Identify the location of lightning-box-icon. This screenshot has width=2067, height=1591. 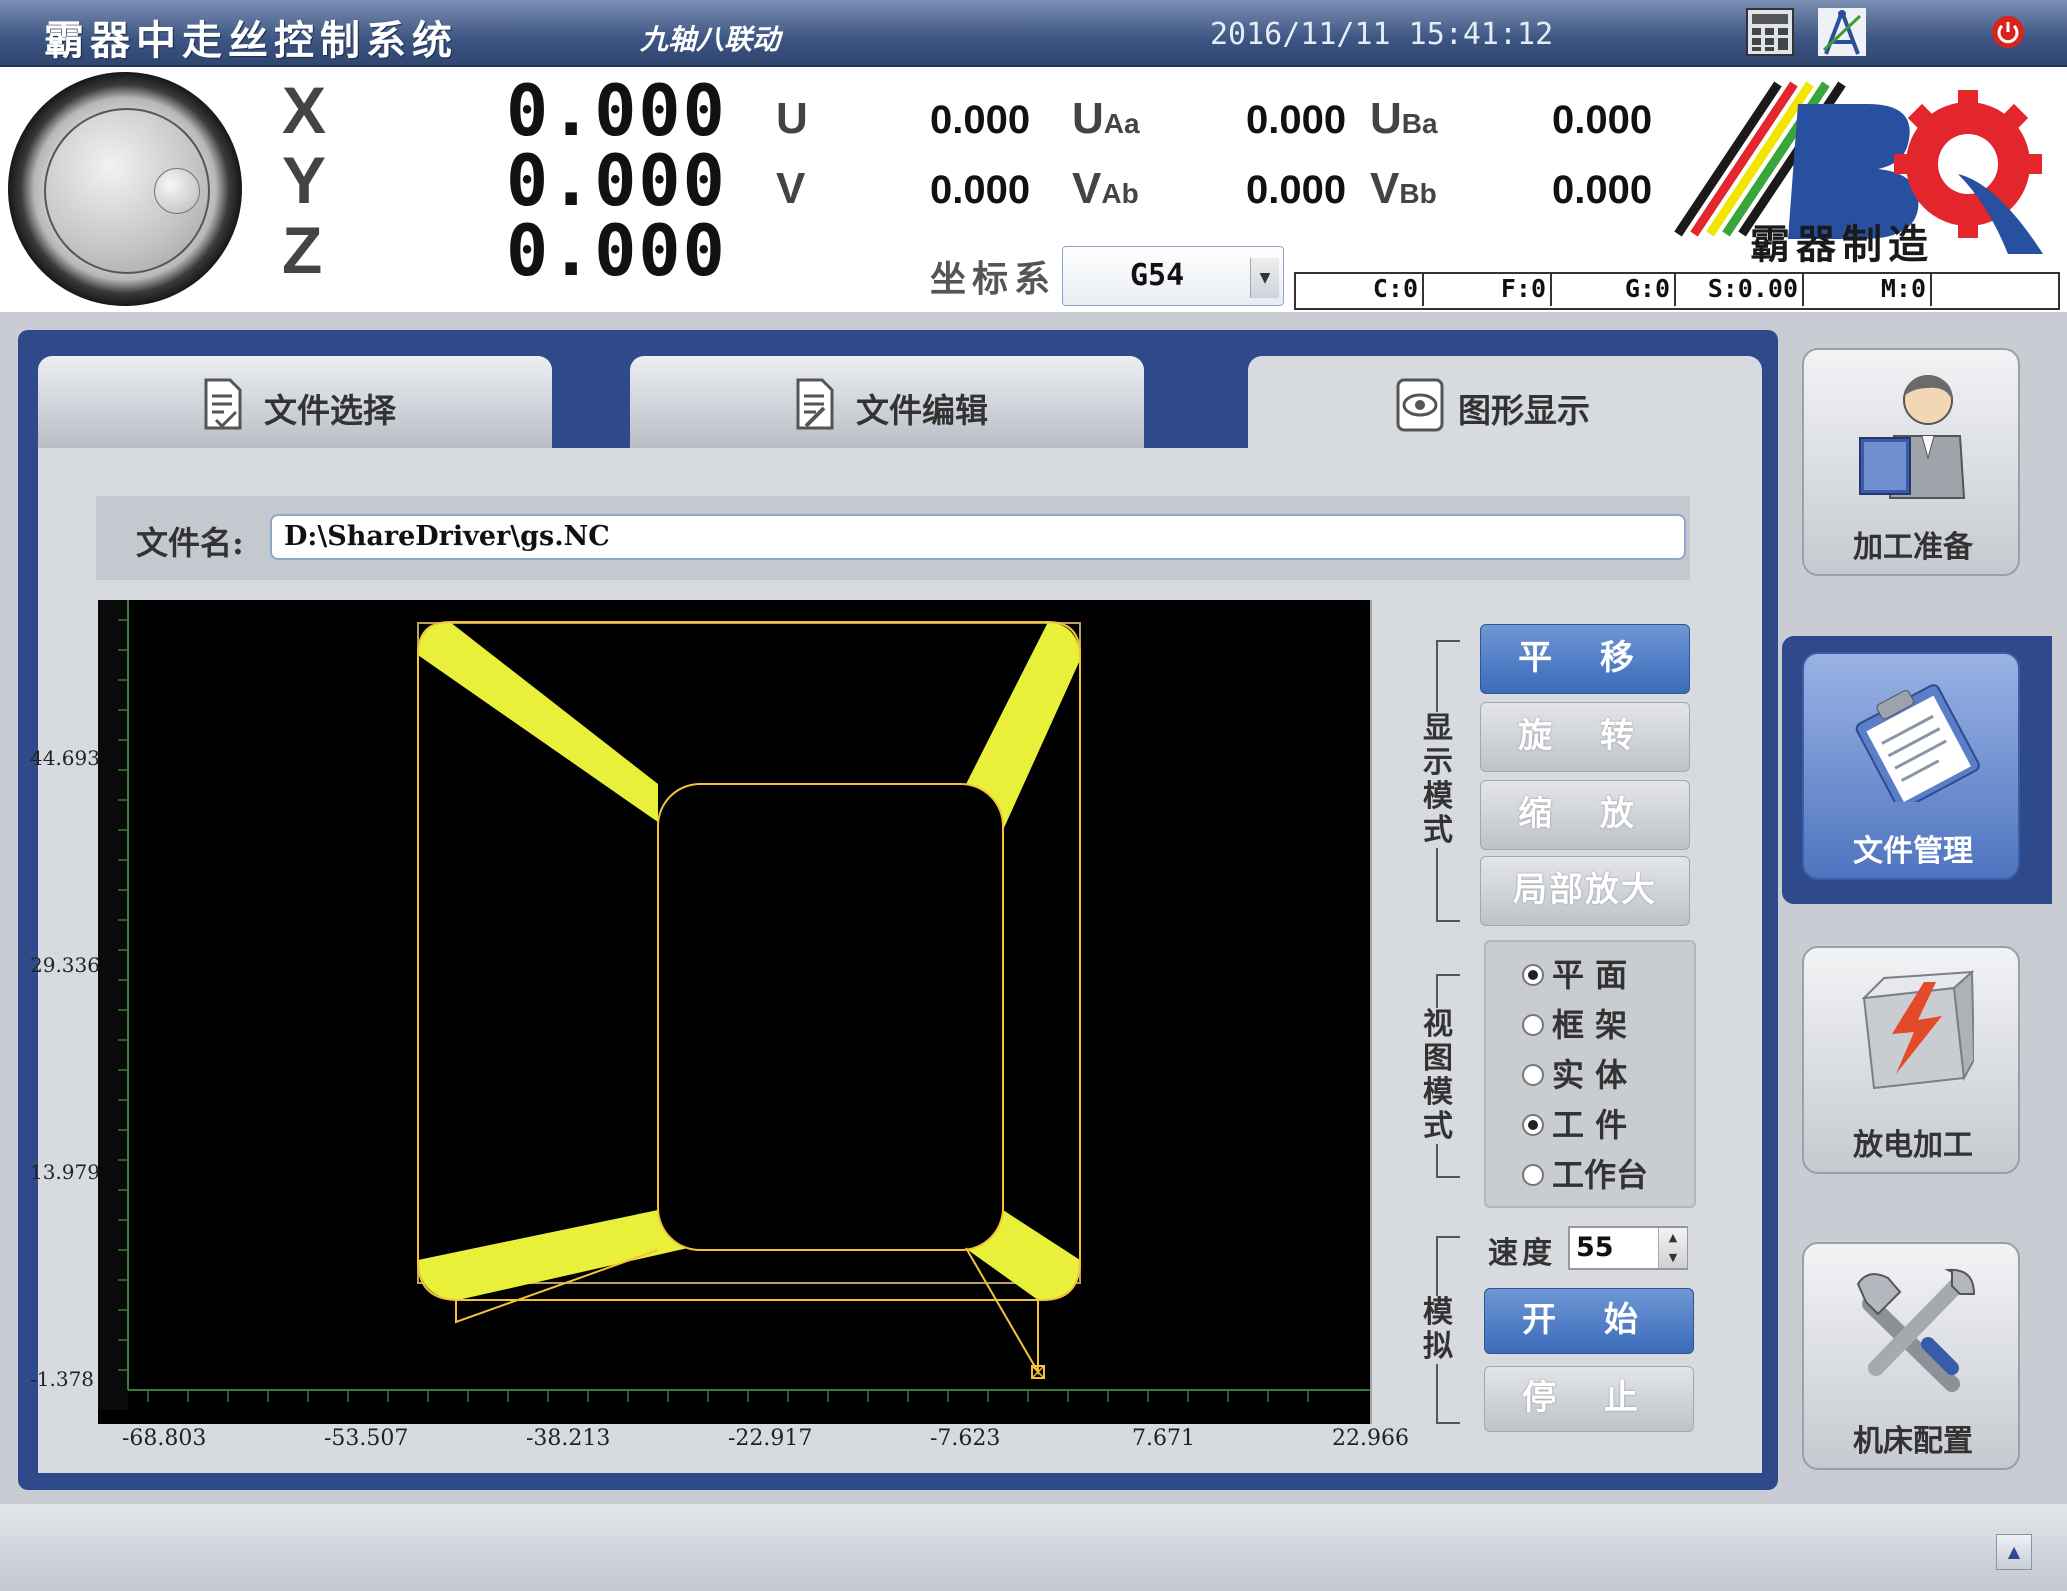
(1917, 1029).